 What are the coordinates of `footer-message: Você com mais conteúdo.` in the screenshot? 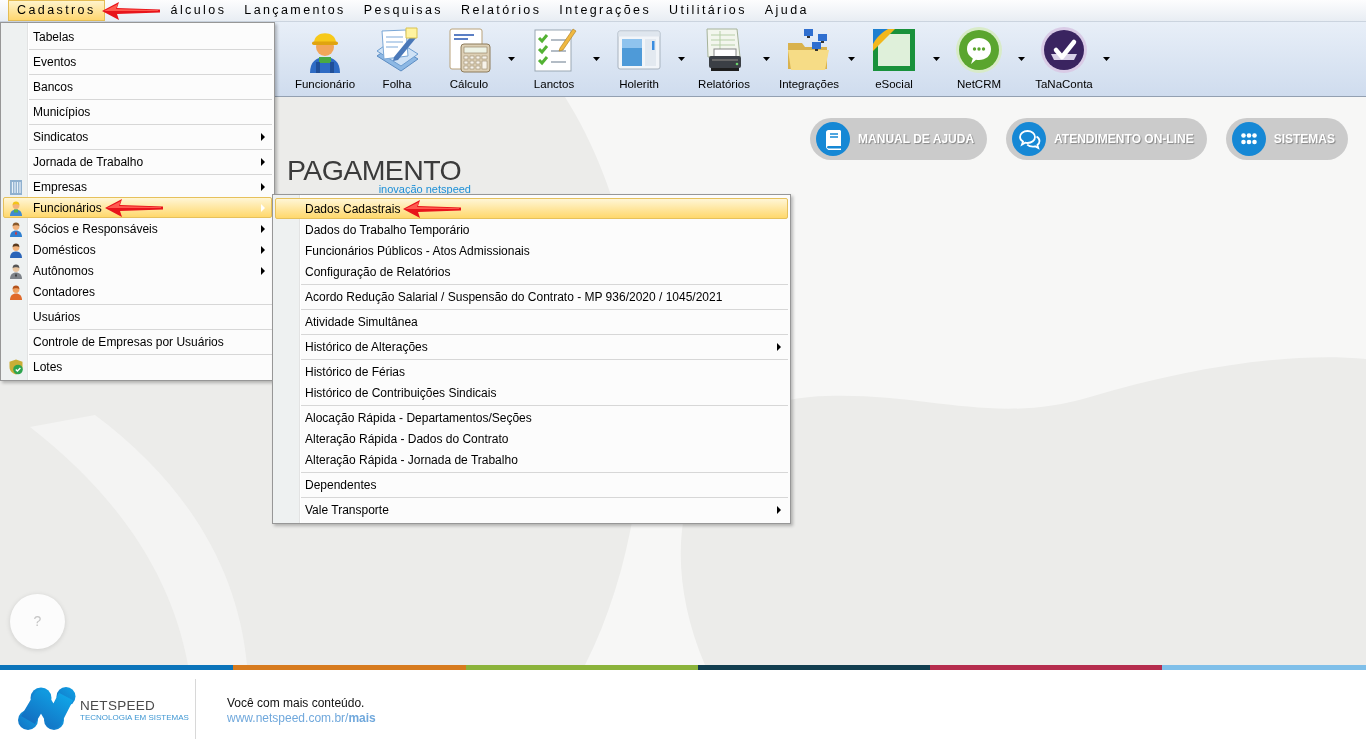 It's located at (296, 703).